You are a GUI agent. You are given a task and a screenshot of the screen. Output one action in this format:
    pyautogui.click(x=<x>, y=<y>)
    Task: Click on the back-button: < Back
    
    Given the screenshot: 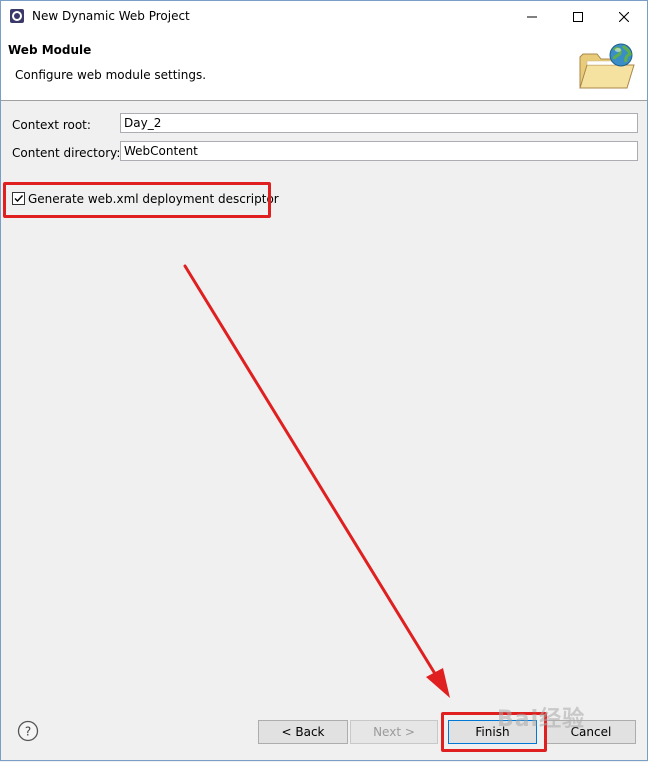 What is the action you would take?
    pyautogui.click(x=303, y=732)
    